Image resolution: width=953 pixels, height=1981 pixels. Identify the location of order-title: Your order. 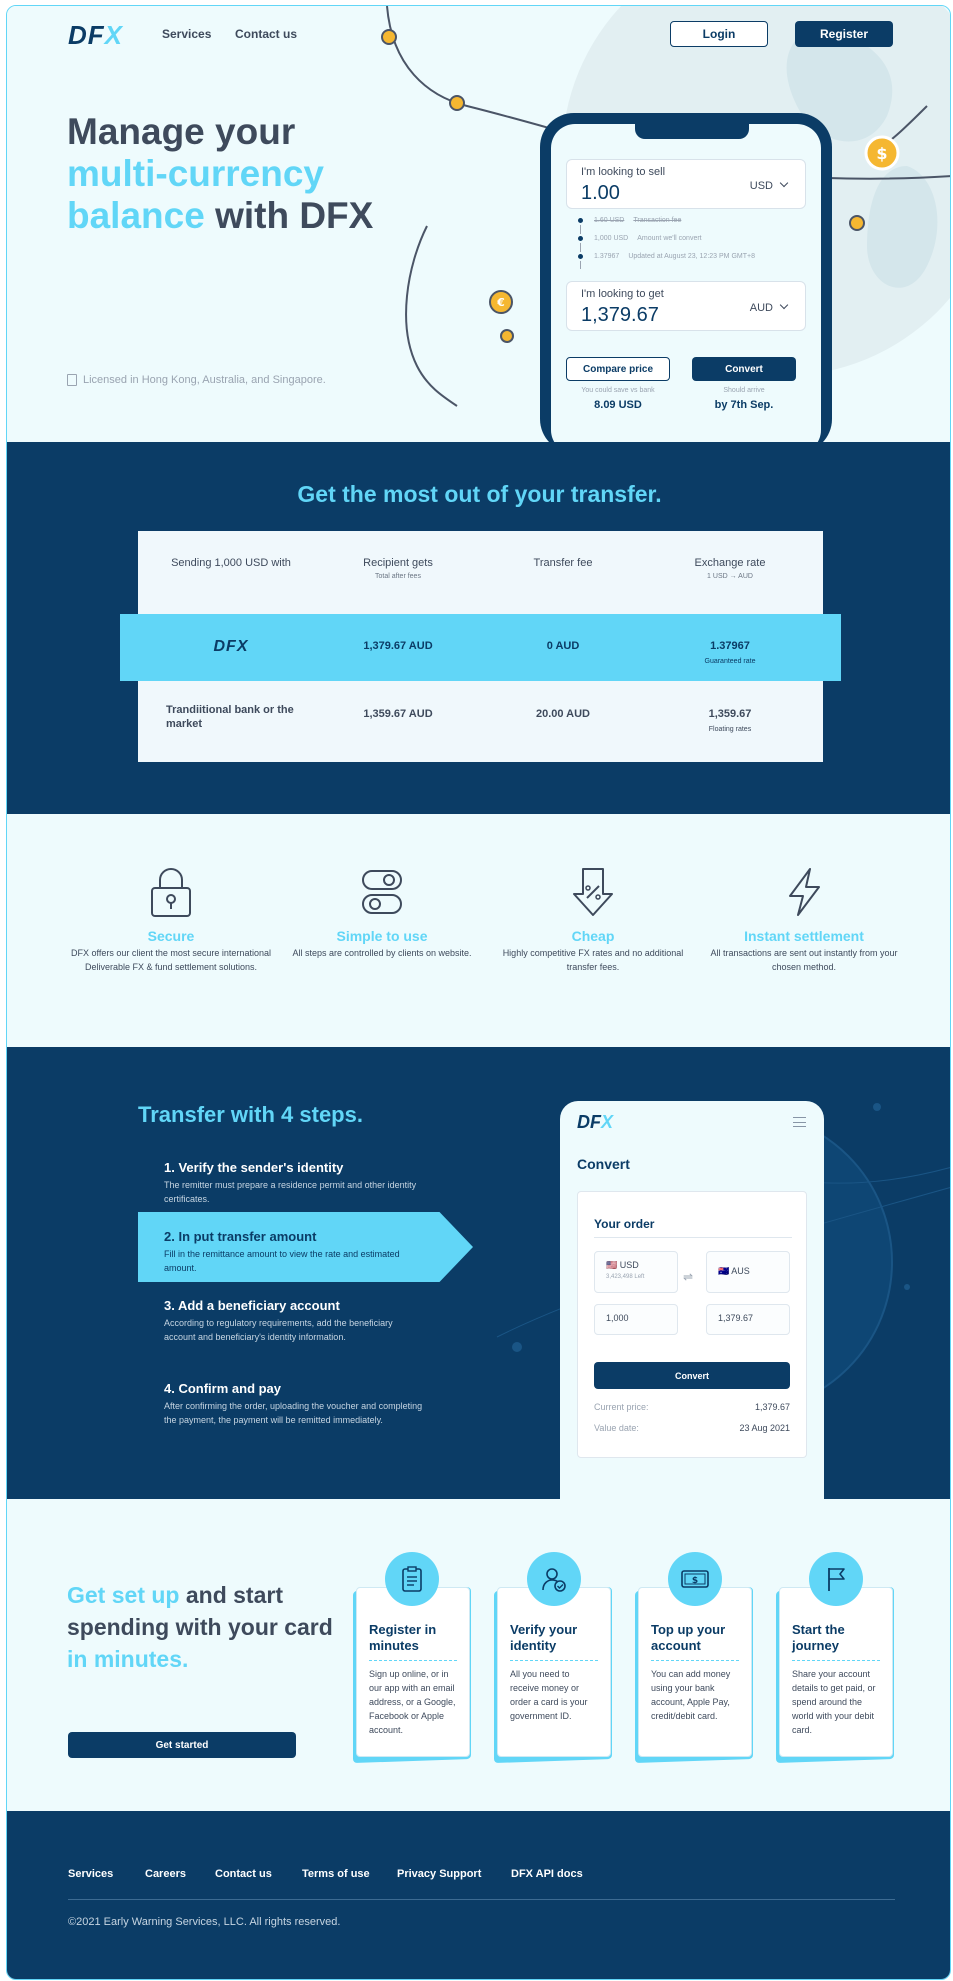
(624, 1224).